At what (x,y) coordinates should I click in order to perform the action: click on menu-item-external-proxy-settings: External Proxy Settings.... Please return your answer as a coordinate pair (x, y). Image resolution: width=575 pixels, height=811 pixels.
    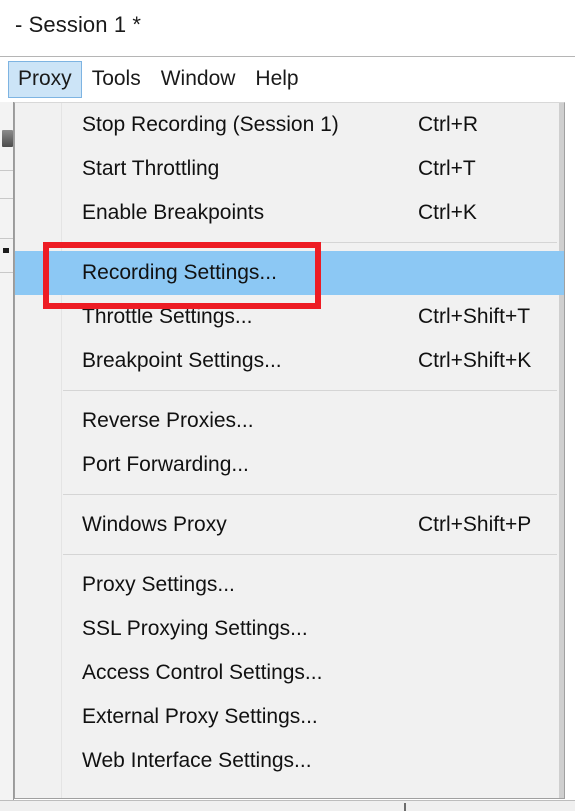
    Looking at the image, I should click on (289, 717).